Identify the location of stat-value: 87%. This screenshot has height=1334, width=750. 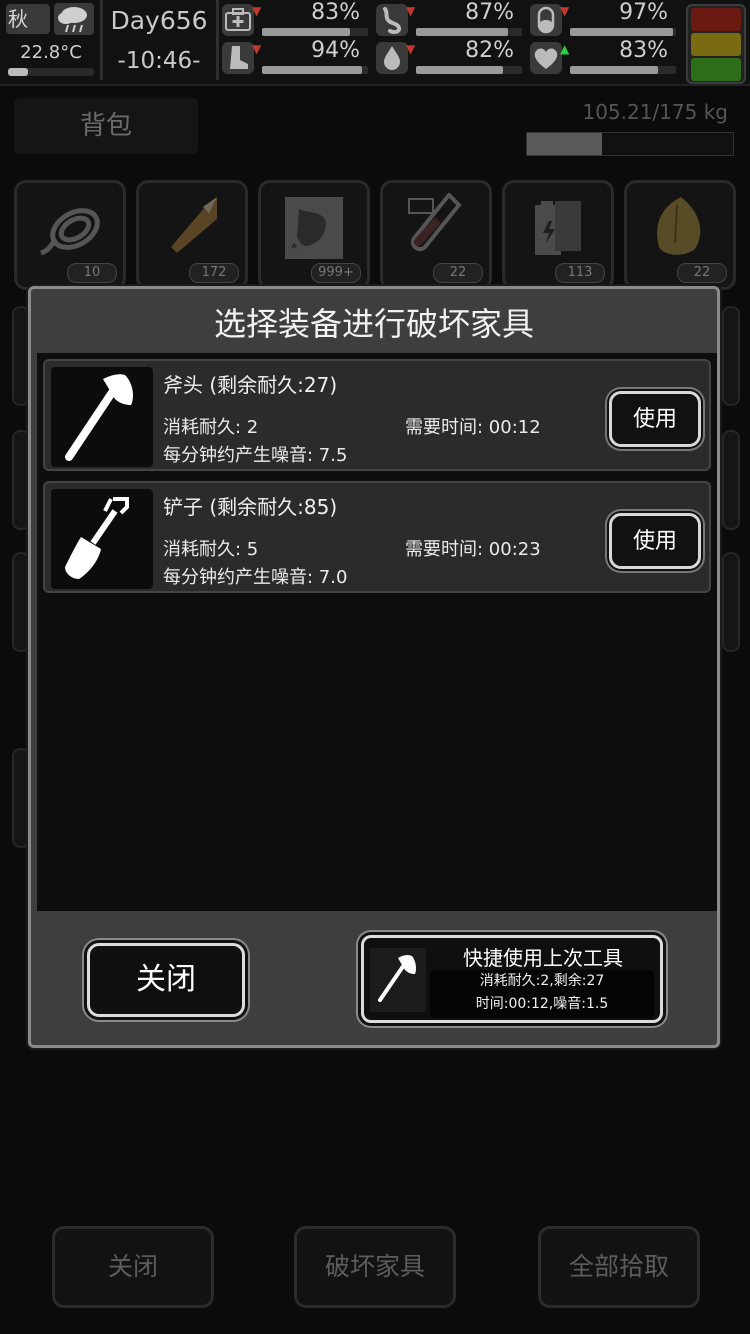
(489, 12).